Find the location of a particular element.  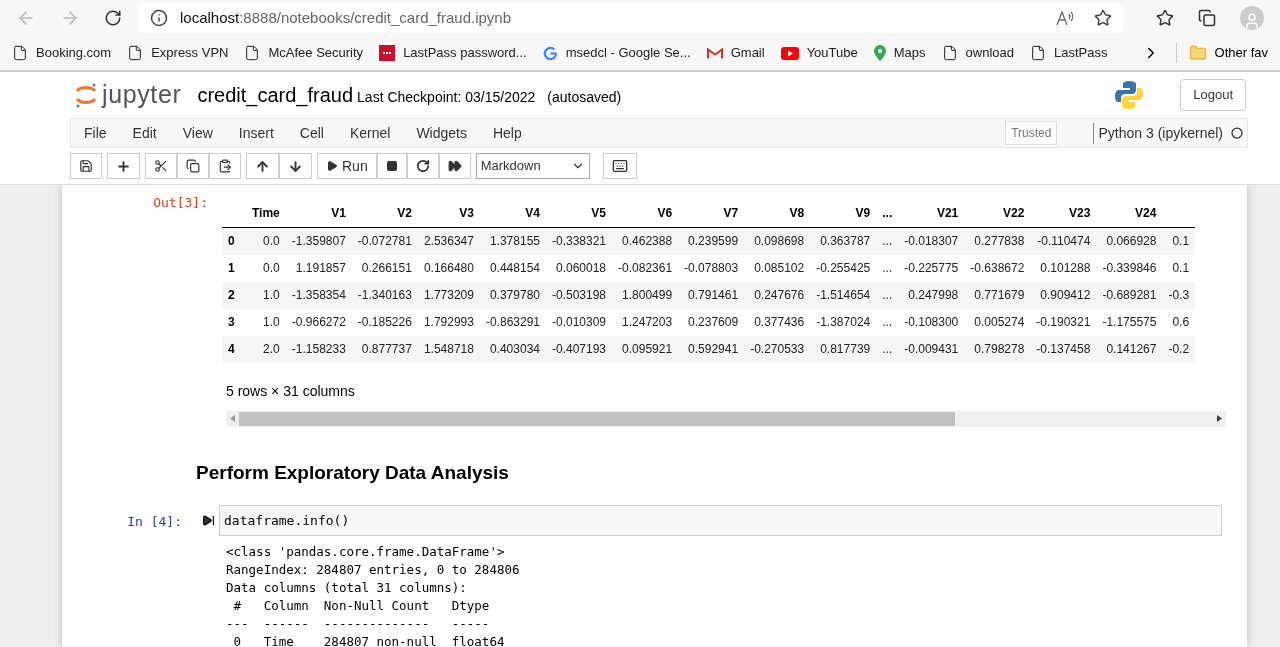

table-cell: 0.247676 is located at coordinates (777, 295).